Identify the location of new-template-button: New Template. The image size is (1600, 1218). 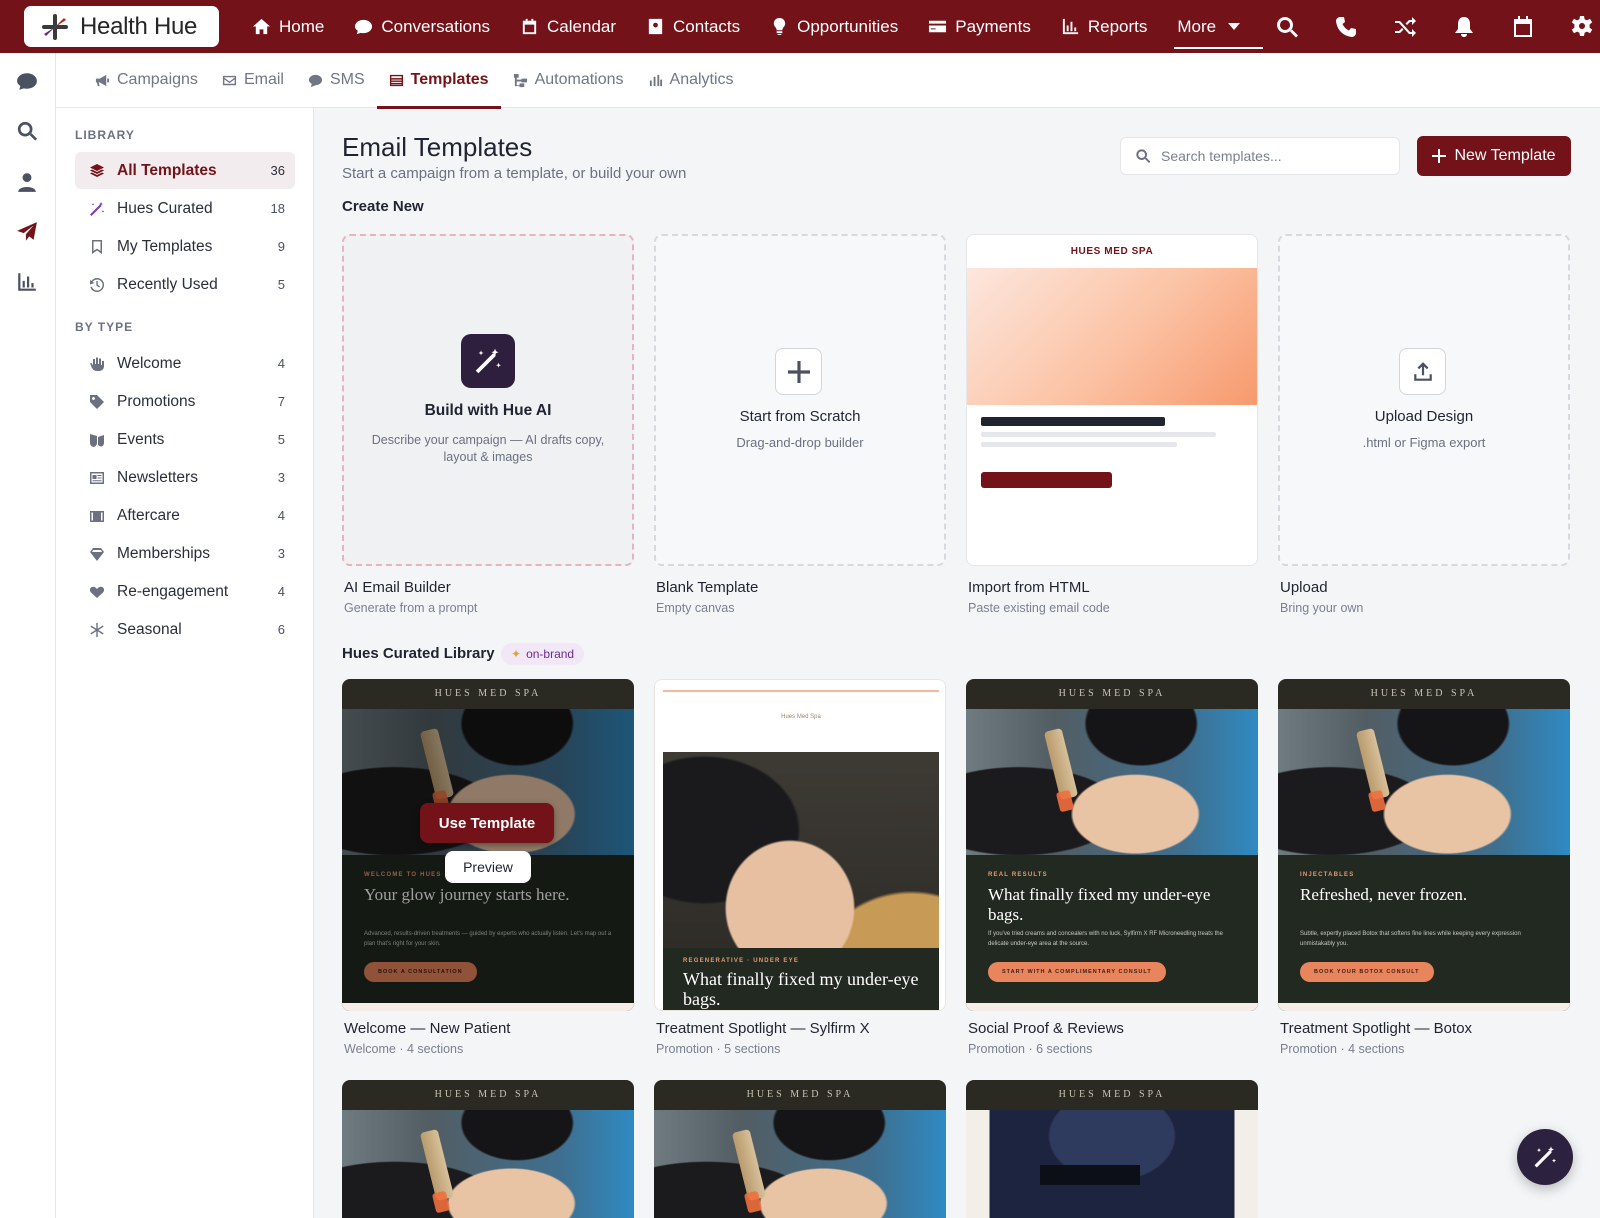
(1494, 156).